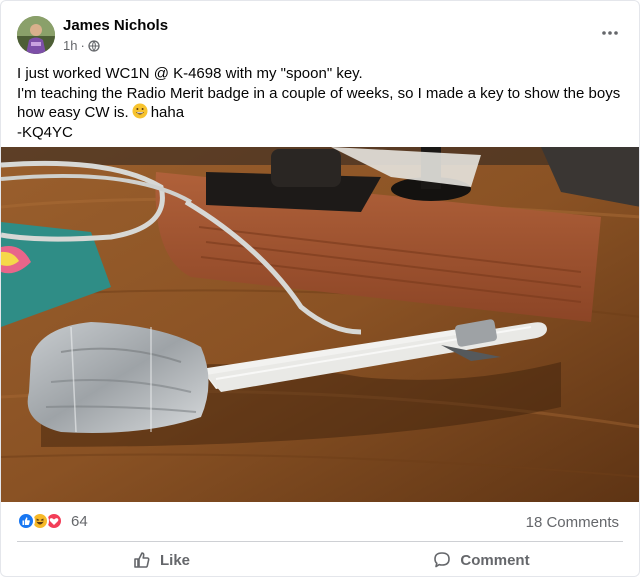 The width and height of the screenshot is (640, 577). I want to click on reactions-summary: 64, so click(52, 521).